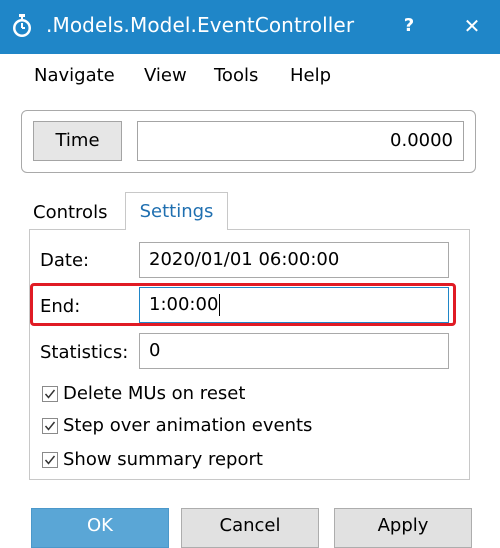 The height and width of the screenshot is (548, 500). Describe the element at coordinates (200, 25) in the screenshot. I see `window-title: .Models.Model.EventController` at that location.